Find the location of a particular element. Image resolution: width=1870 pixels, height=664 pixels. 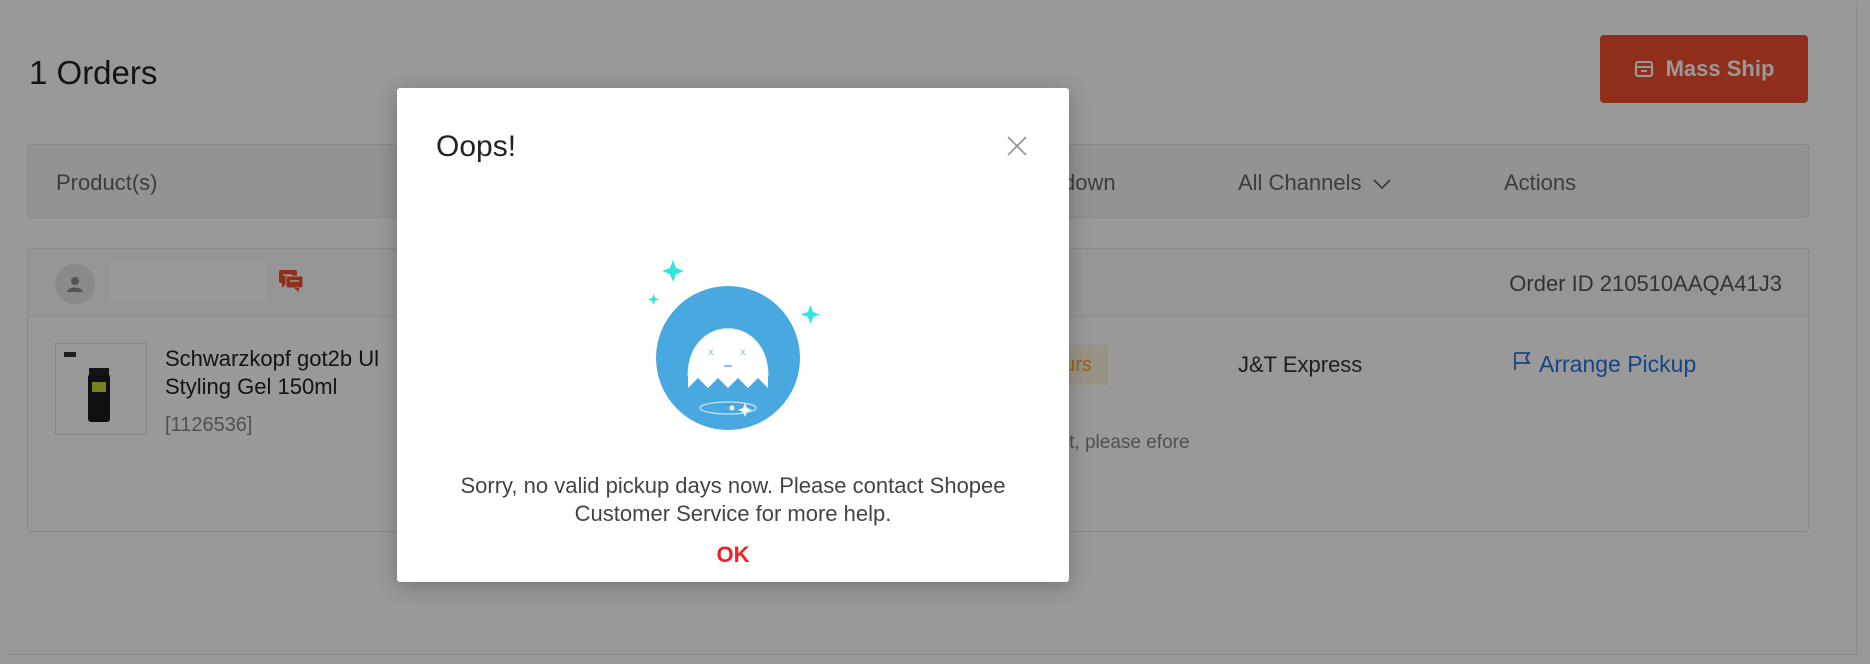

dialog-title: Oops! is located at coordinates (476, 146).